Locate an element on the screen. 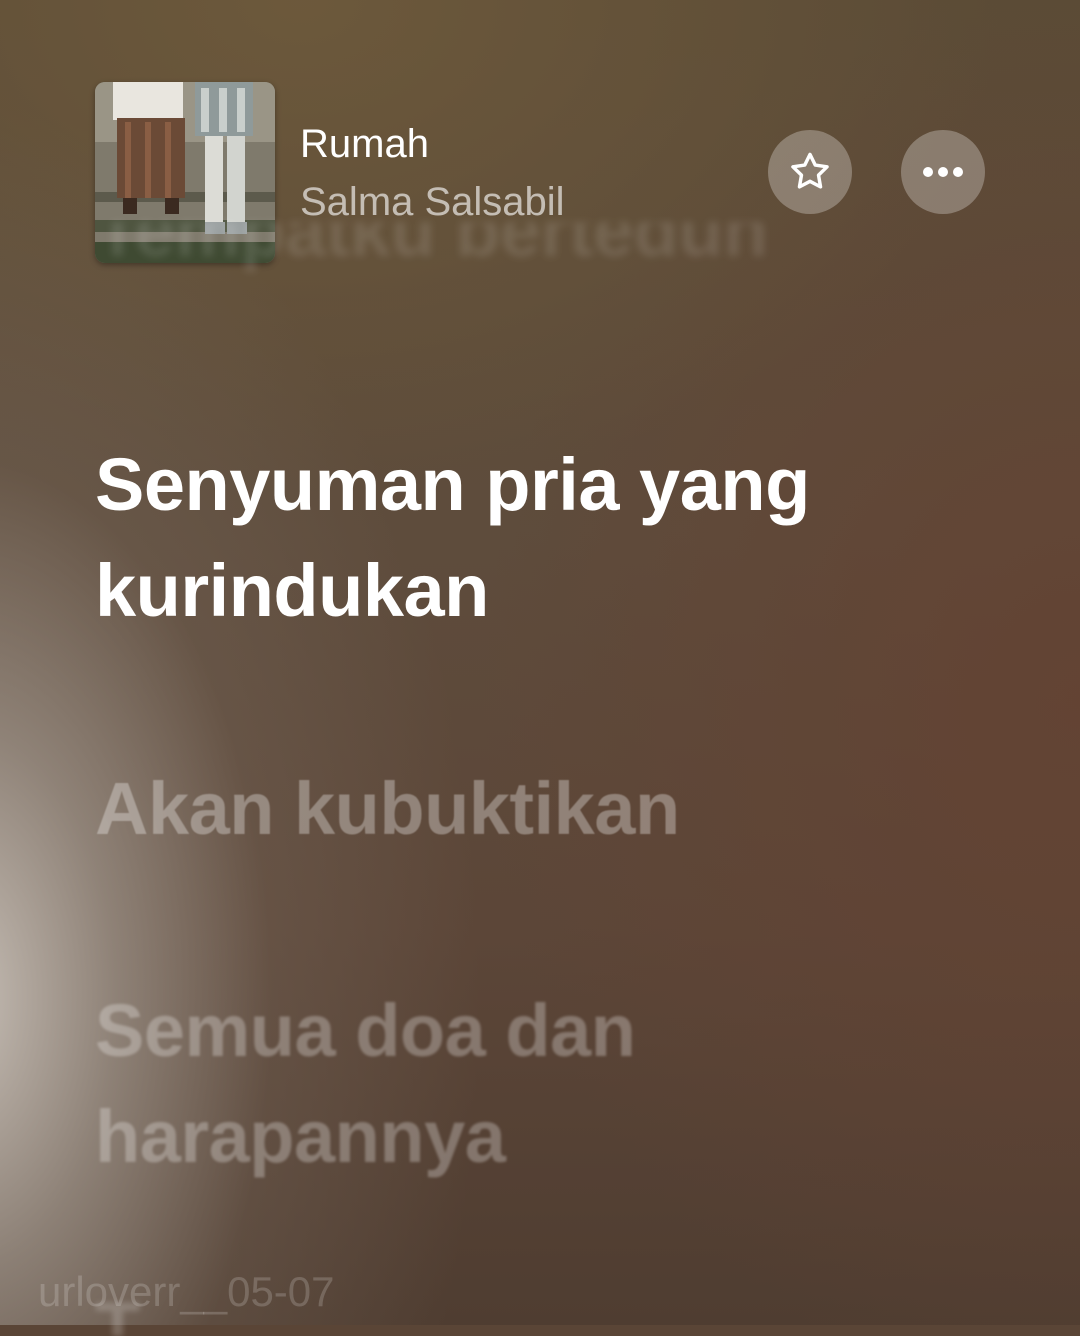 The image size is (1080, 1336). watermark-text: urloverr__05-07 is located at coordinates (186, 1291).